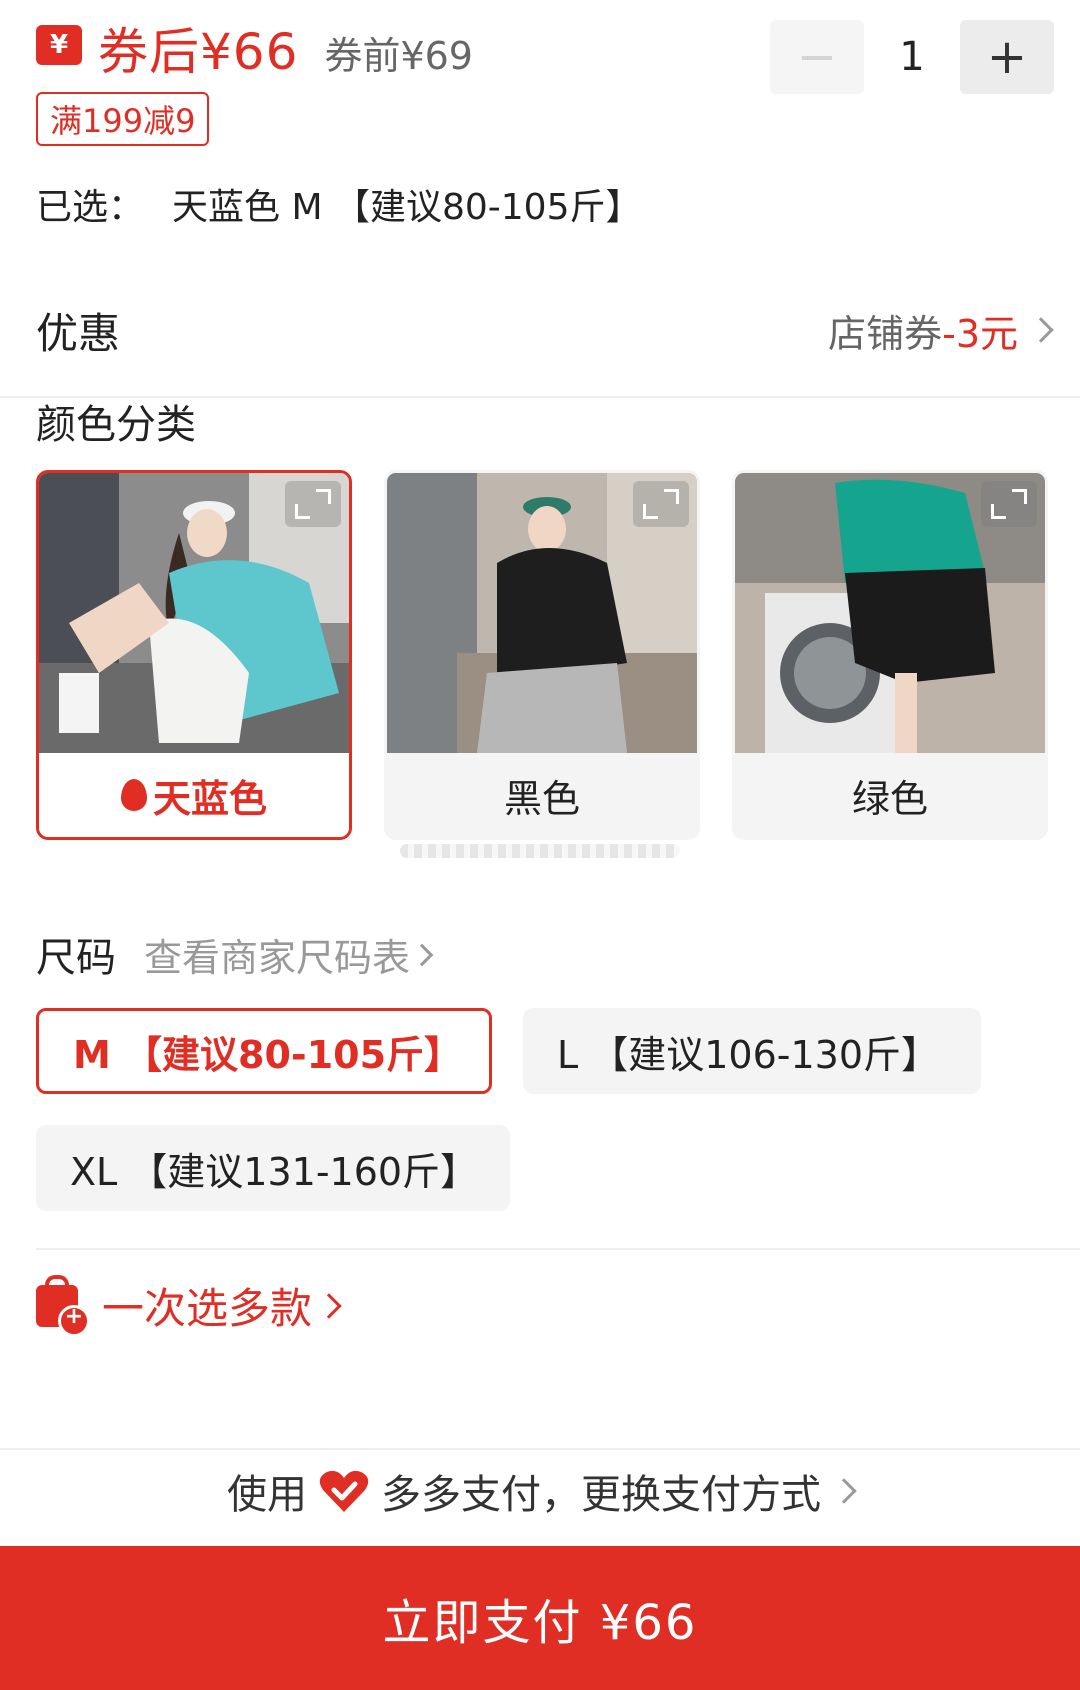 This screenshot has width=1080, height=1690. Describe the element at coordinates (198, 52) in the screenshot. I see `after-coupon-price: 券后¥66` at that location.